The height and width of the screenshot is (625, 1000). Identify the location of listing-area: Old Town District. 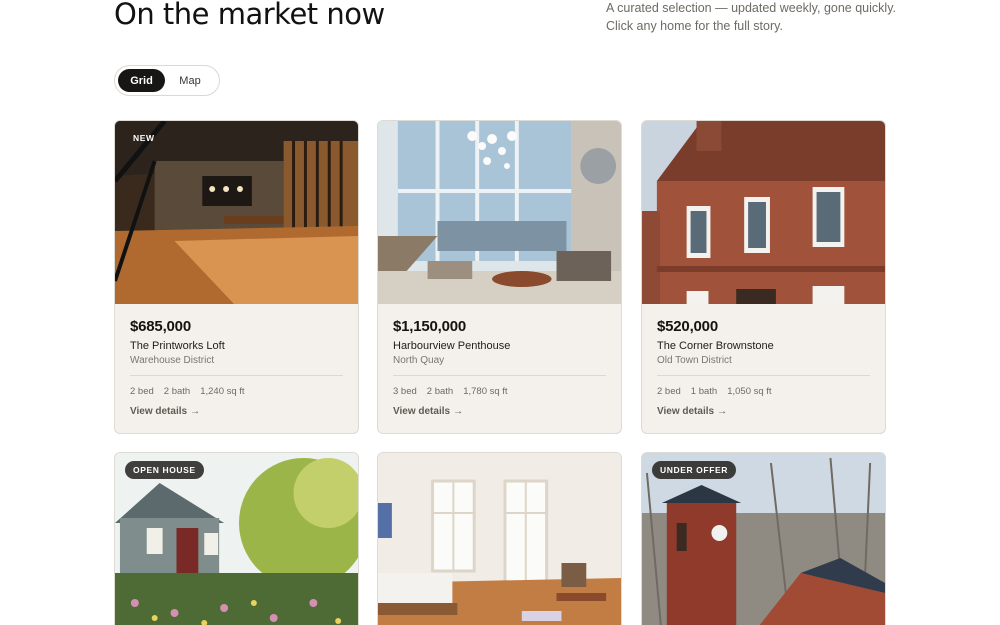
(694, 360).